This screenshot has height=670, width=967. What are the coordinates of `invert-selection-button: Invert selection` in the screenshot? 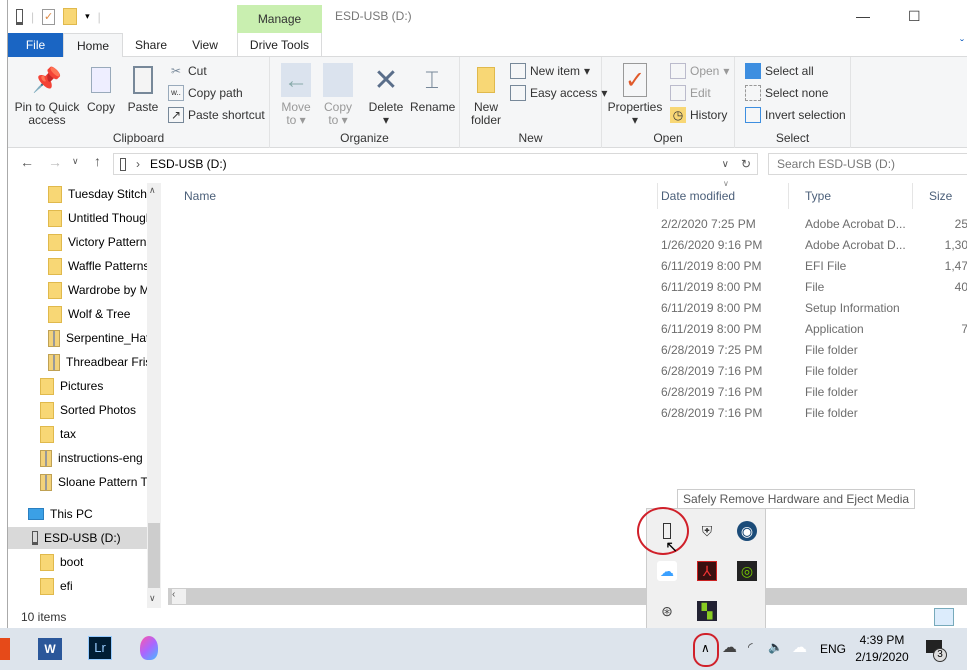 It's located at (795, 115).